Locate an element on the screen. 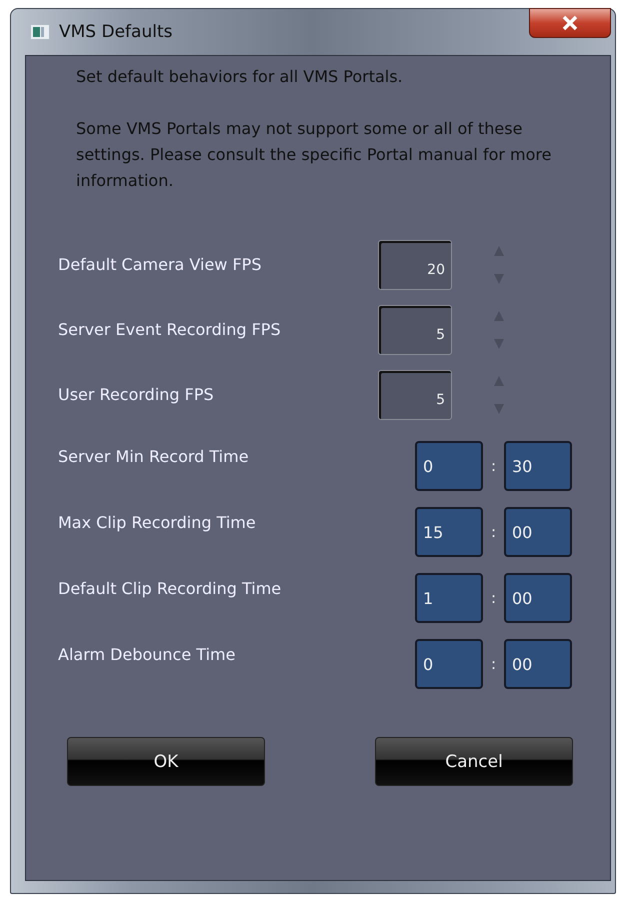  setting-label: Server Event Recording FPS is located at coordinates (170, 329).